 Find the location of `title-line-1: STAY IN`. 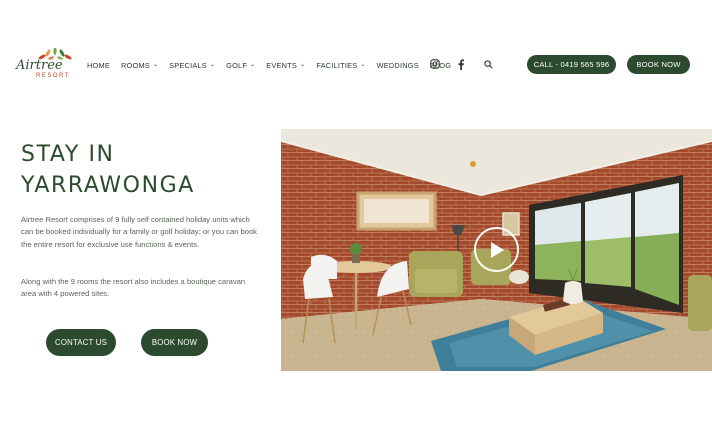

title-line-1: STAY IN is located at coordinates (68, 154).